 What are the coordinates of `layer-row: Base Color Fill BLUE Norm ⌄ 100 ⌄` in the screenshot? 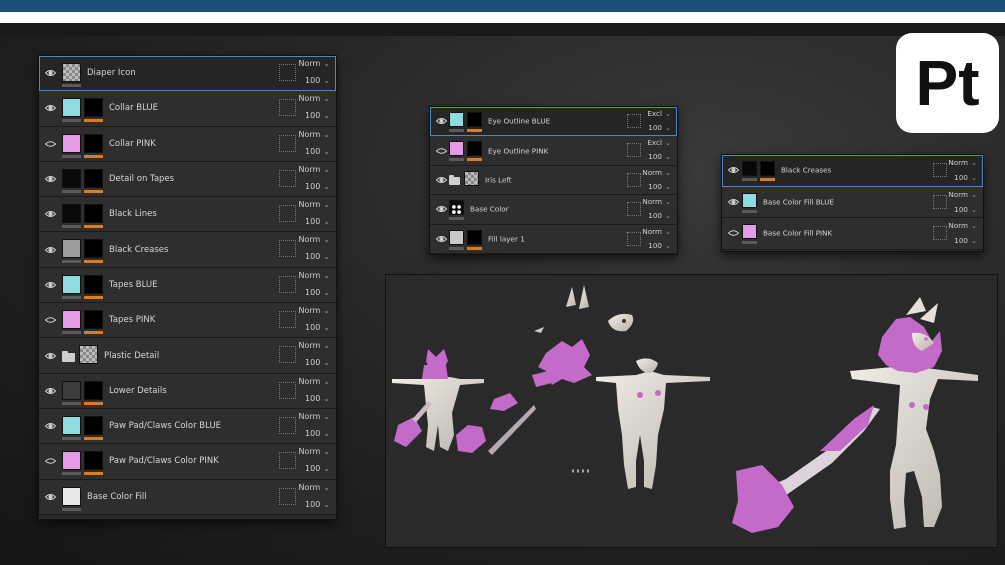 It's located at (852, 202).